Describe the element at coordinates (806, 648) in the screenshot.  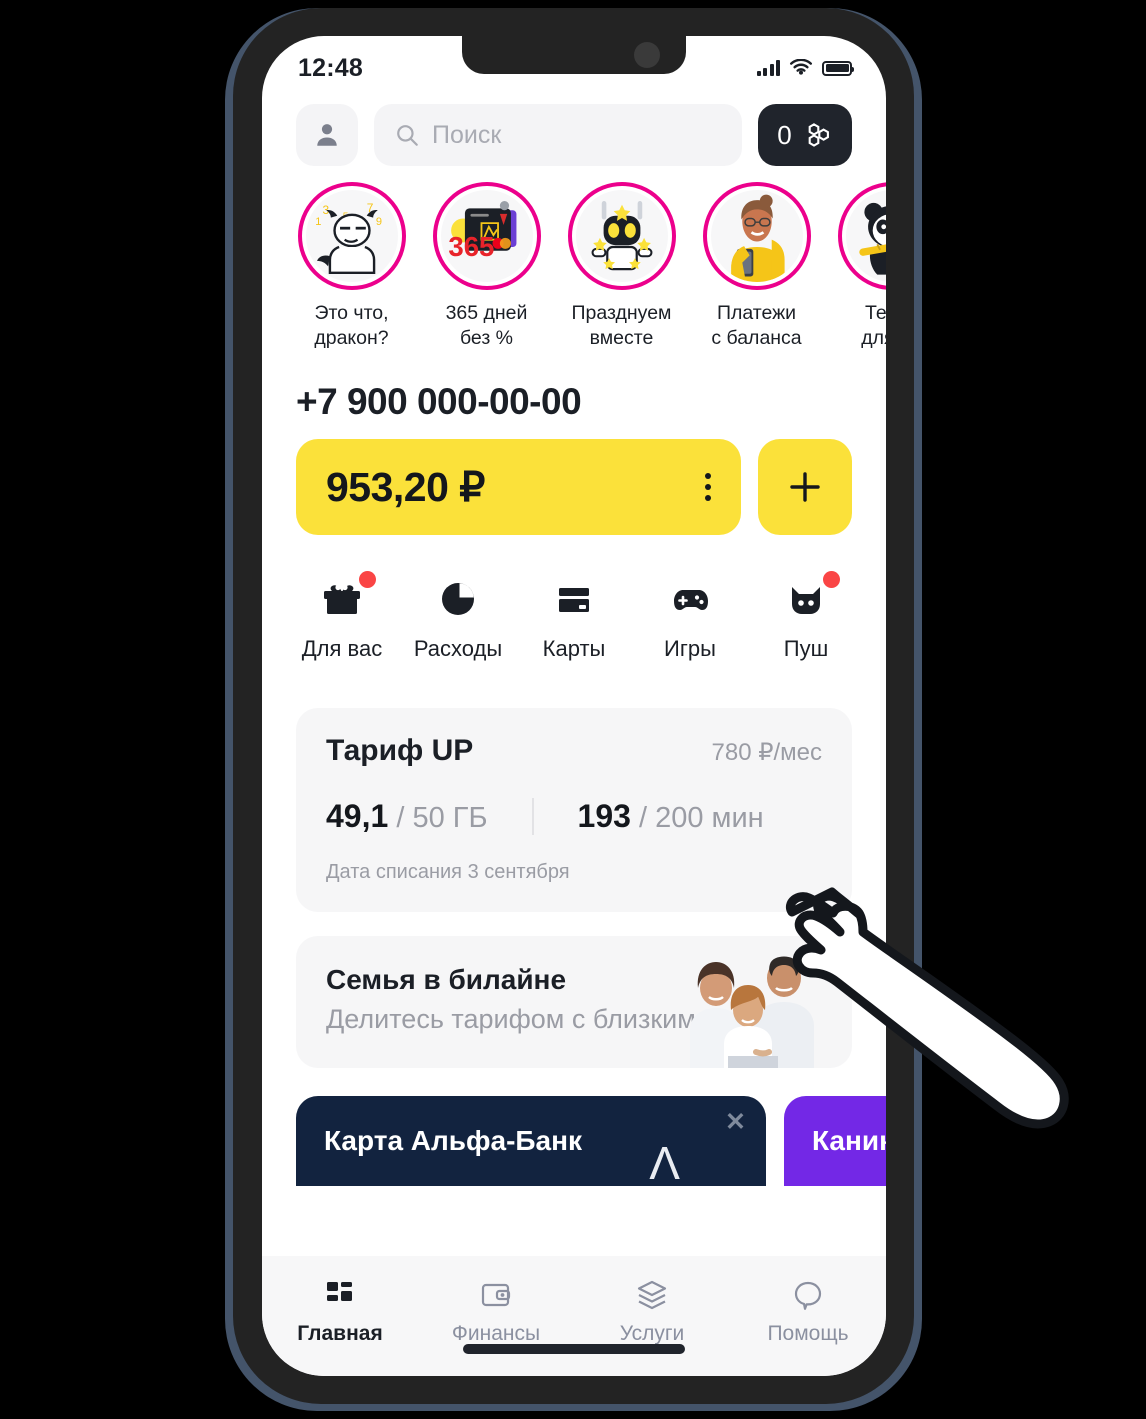
I see `quick-action-label: Пуш` at that location.